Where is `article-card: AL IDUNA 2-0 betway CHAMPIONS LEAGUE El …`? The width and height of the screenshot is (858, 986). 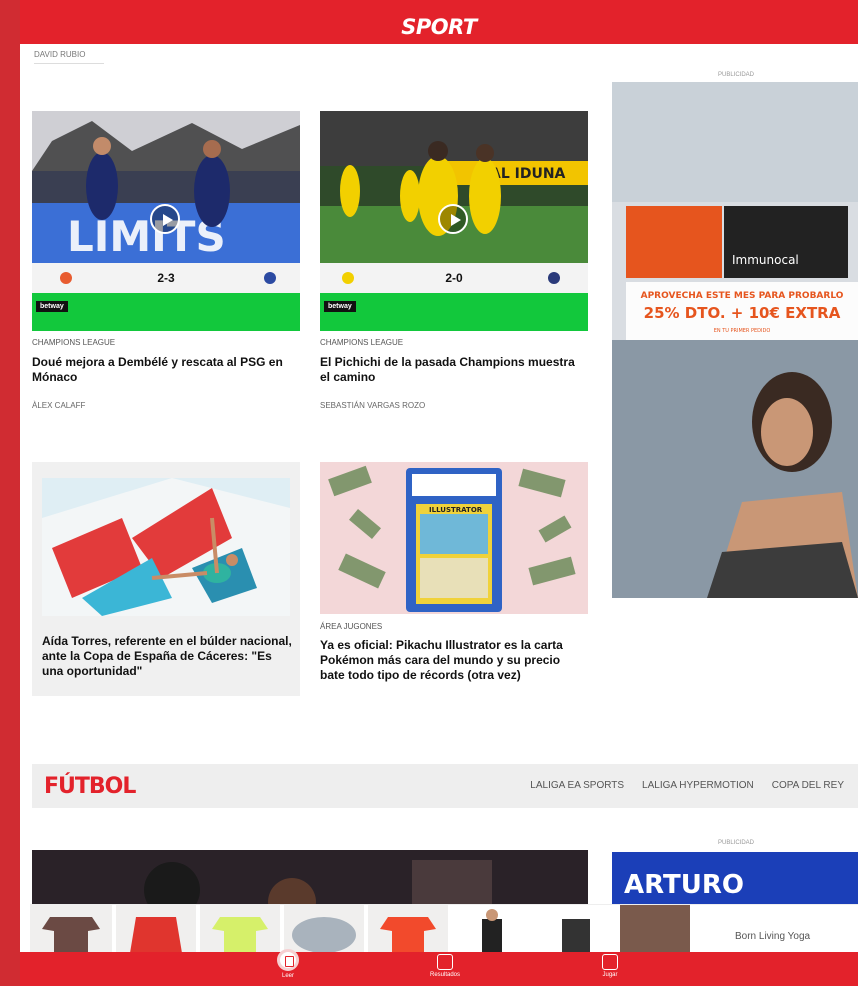 article-card: AL IDUNA 2-0 betway CHAMPIONS LEAGUE El … is located at coordinates (454, 266).